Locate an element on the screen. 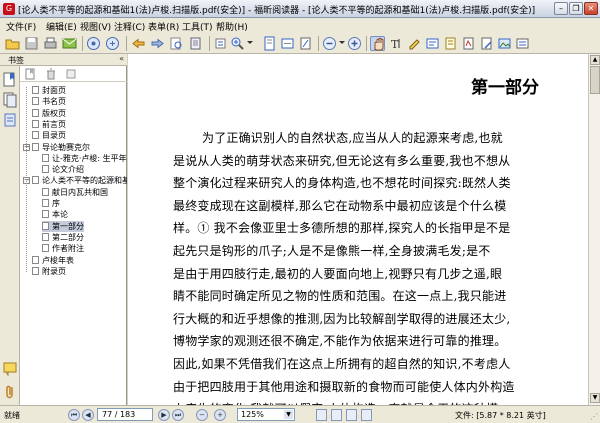 The width and height of the screenshot is (600, 423). save-icon is located at coordinates (31, 43).